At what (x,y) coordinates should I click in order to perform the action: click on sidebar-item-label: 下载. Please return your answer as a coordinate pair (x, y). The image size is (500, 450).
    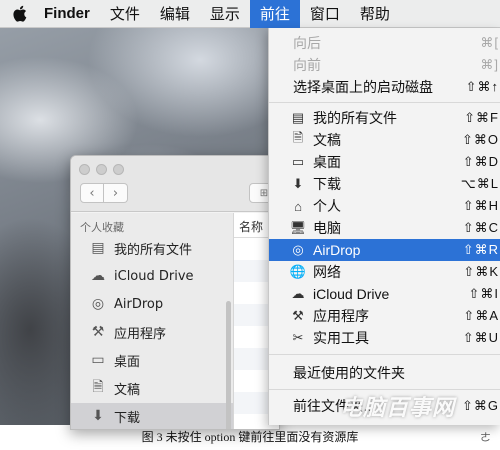
    Looking at the image, I should click on (127, 418).